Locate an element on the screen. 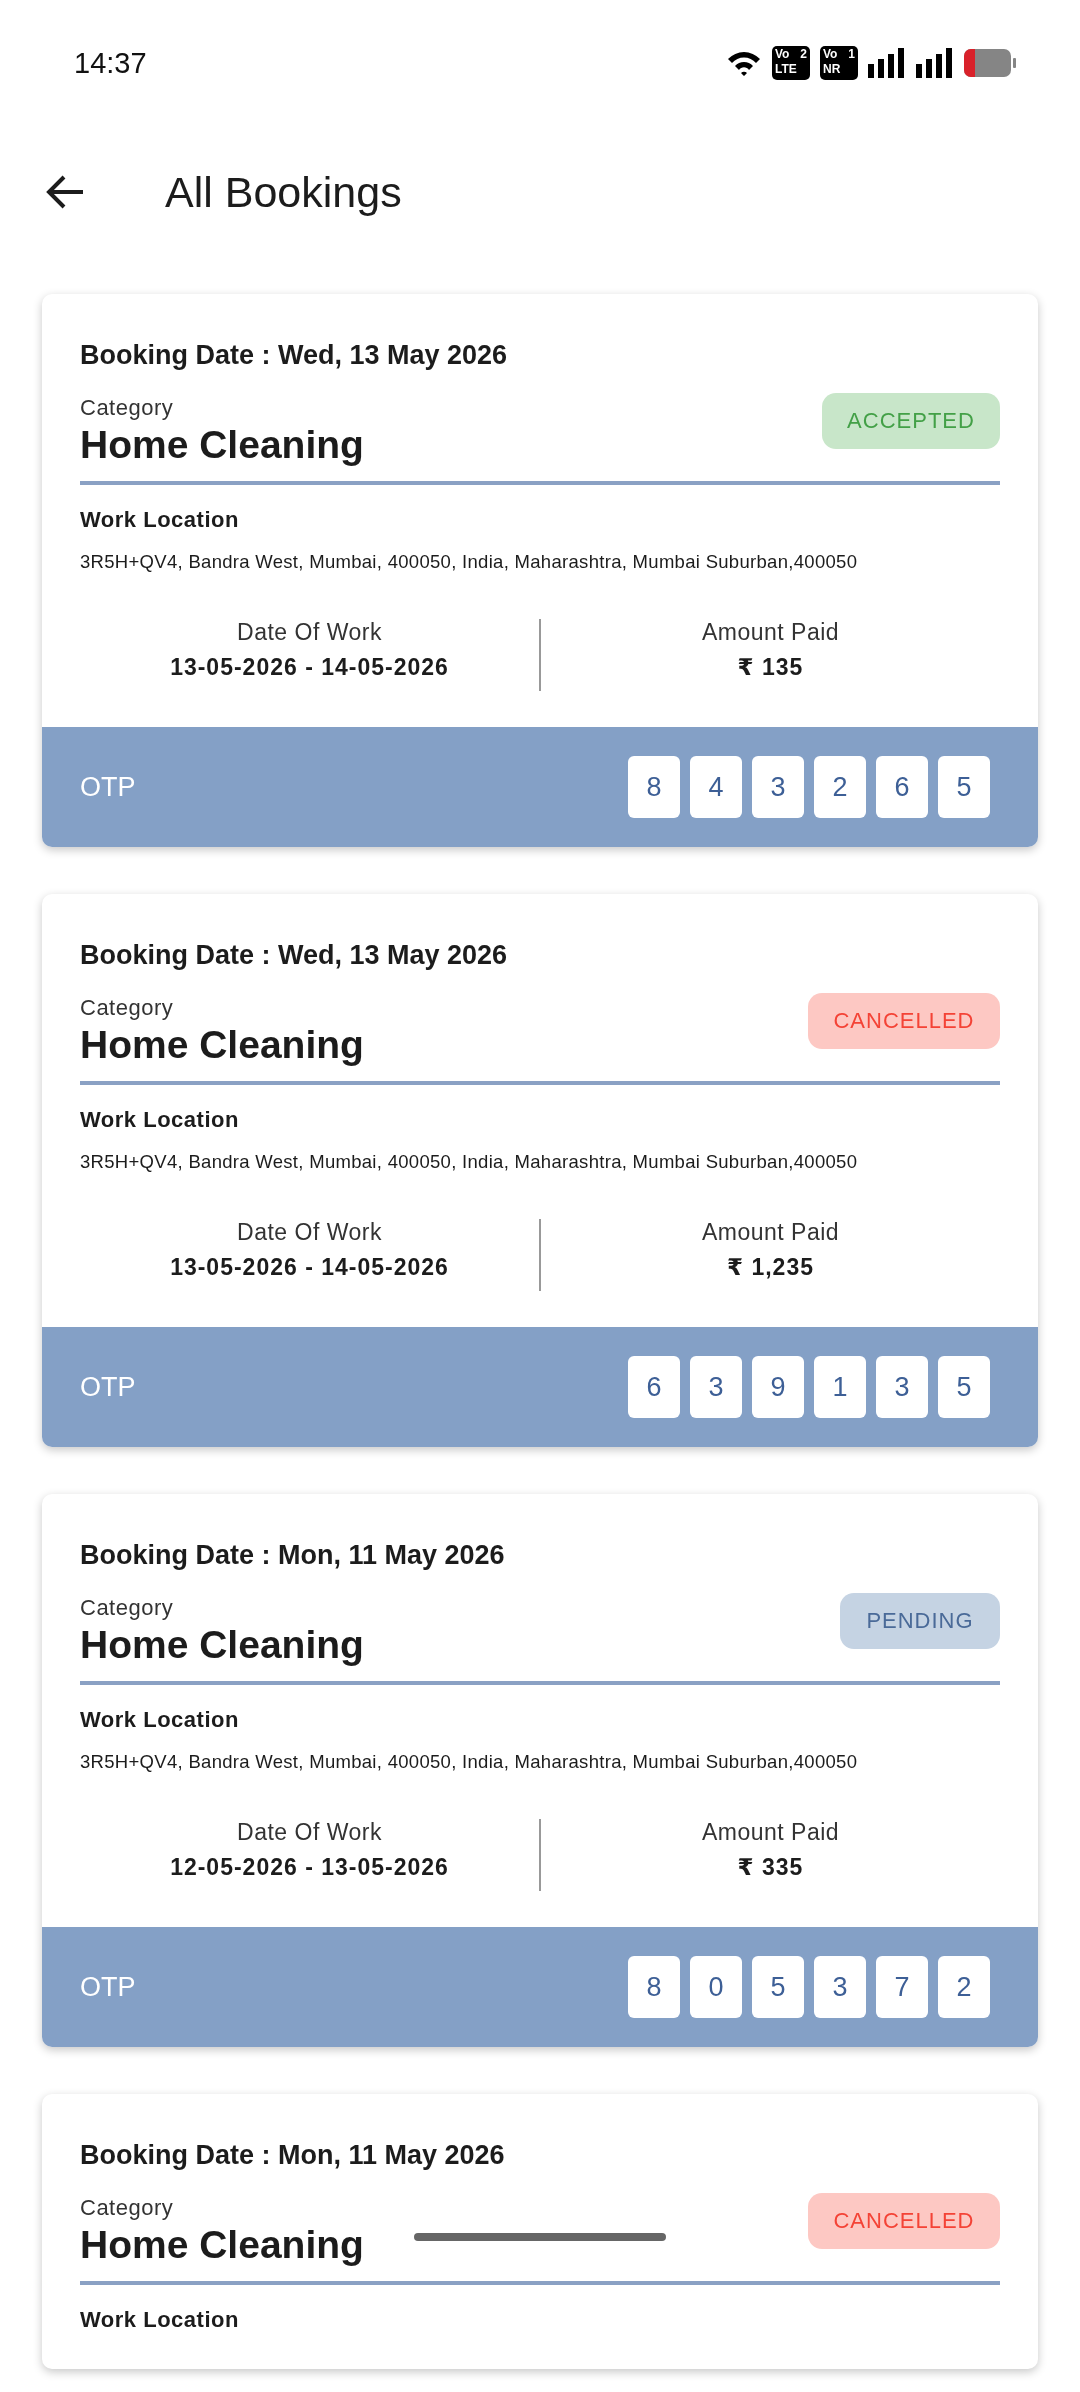 The image size is (1080, 2392). battery-icon is located at coordinates (990, 63).